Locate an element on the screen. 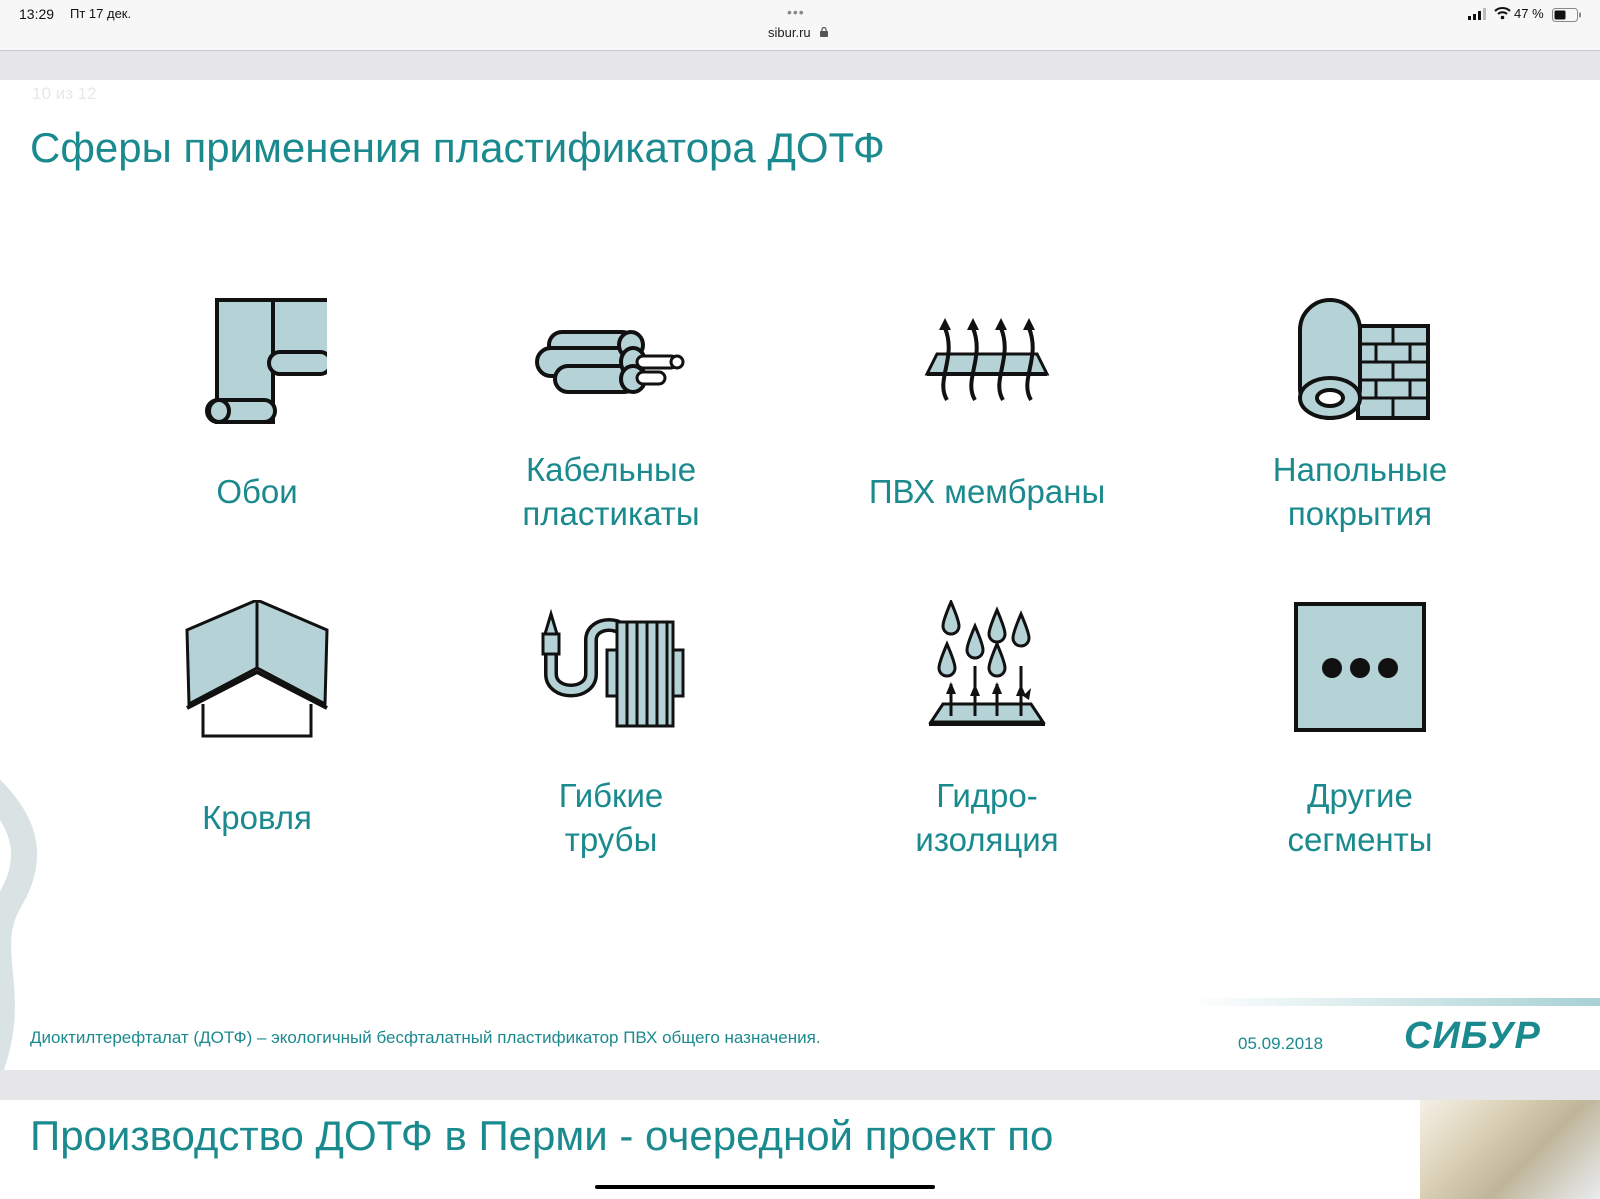  tile-label: Гибкие трубы is located at coordinates (611, 817).